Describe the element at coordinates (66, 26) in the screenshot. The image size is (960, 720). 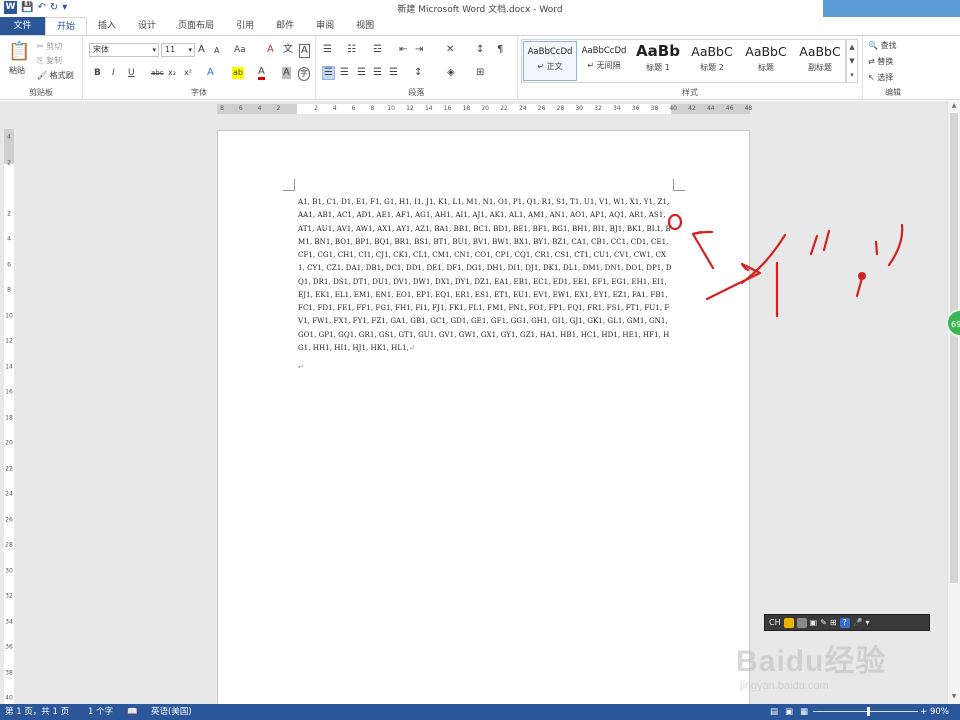
I see `tab-home: 开始` at that location.